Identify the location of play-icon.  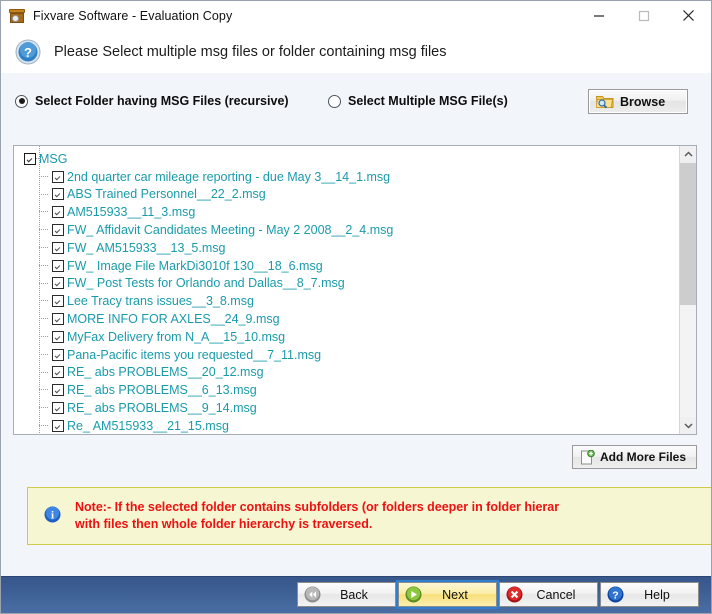
(413, 594).